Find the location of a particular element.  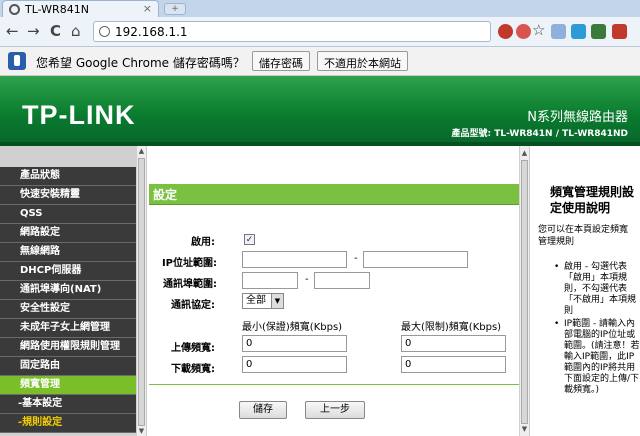

tab-title: TL-WR841N is located at coordinates (57, 9).